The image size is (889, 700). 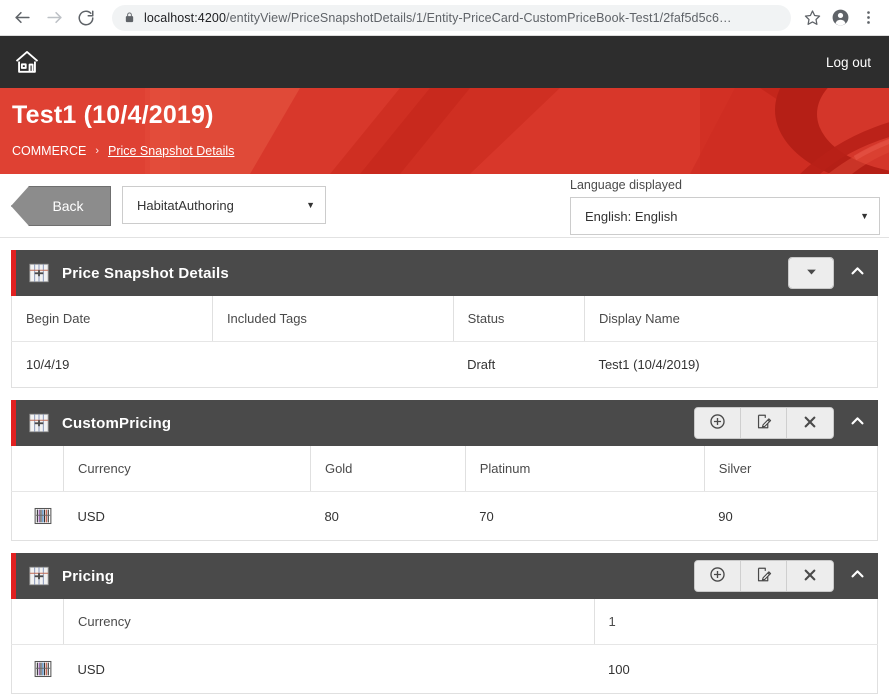 I want to click on panel-title: CustomPricing, so click(x=117, y=423).